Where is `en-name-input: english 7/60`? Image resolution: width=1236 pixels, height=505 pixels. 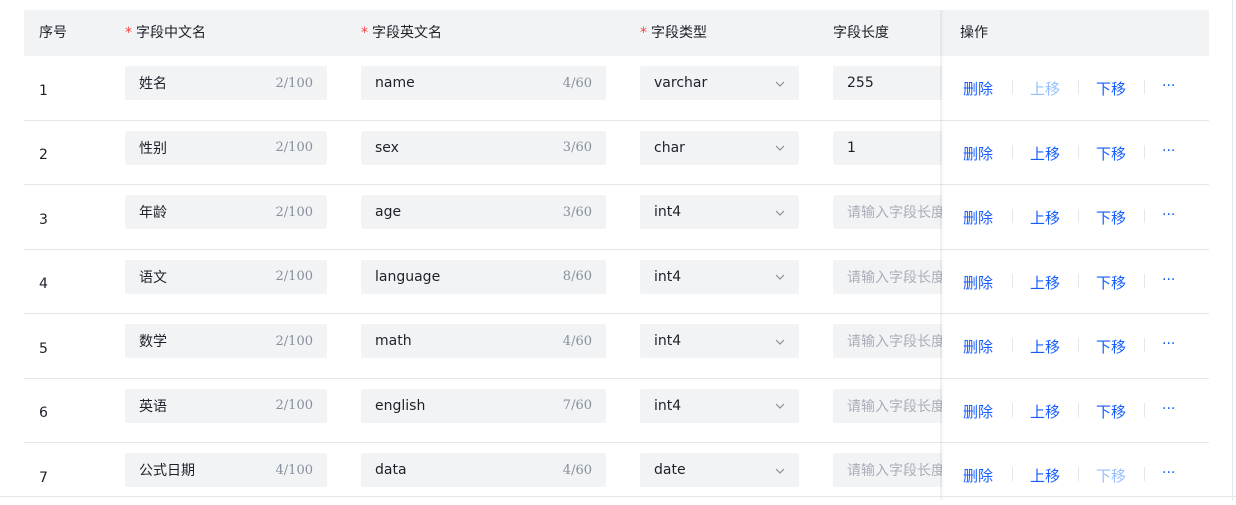
en-name-input: english 7/60 is located at coordinates (483, 405).